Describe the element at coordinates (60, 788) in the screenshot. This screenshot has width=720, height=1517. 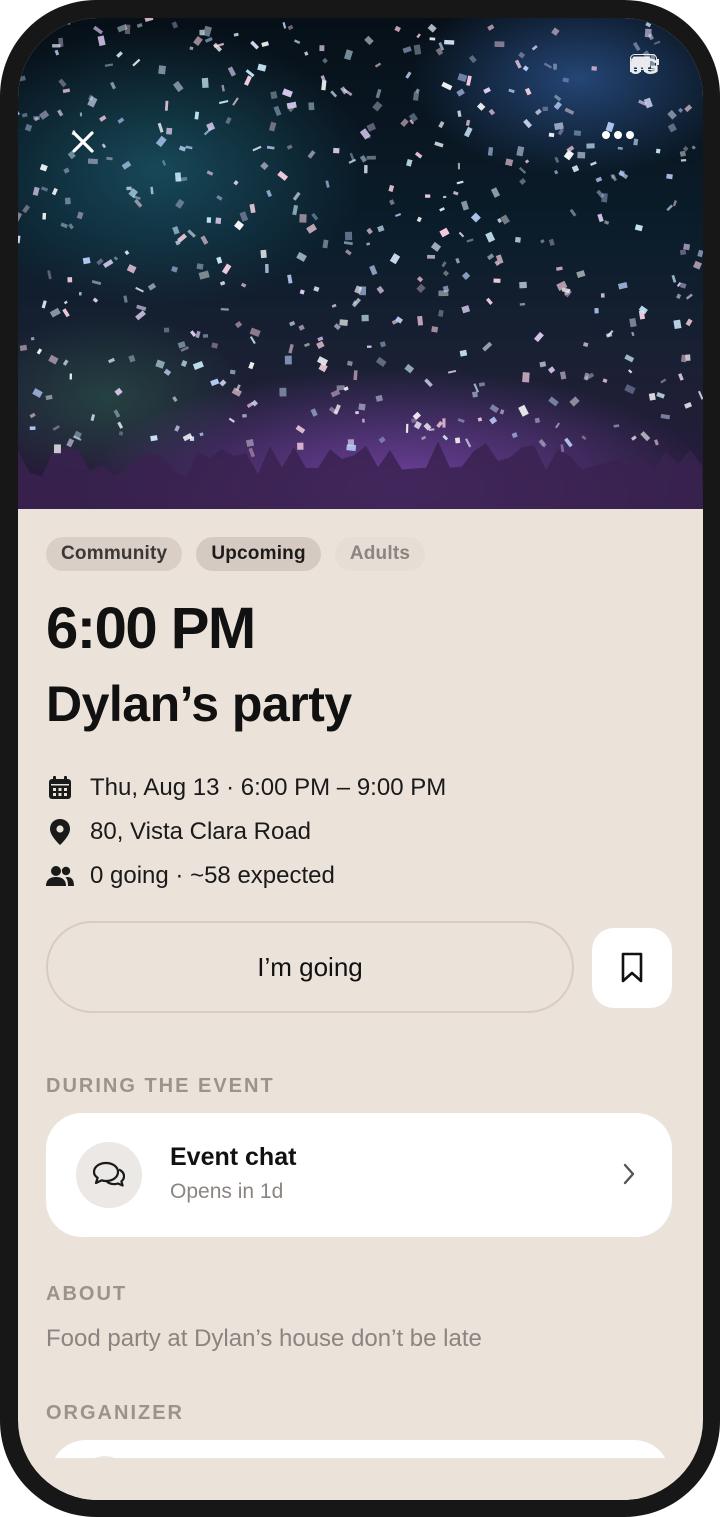
I see `calendar-icon` at that location.